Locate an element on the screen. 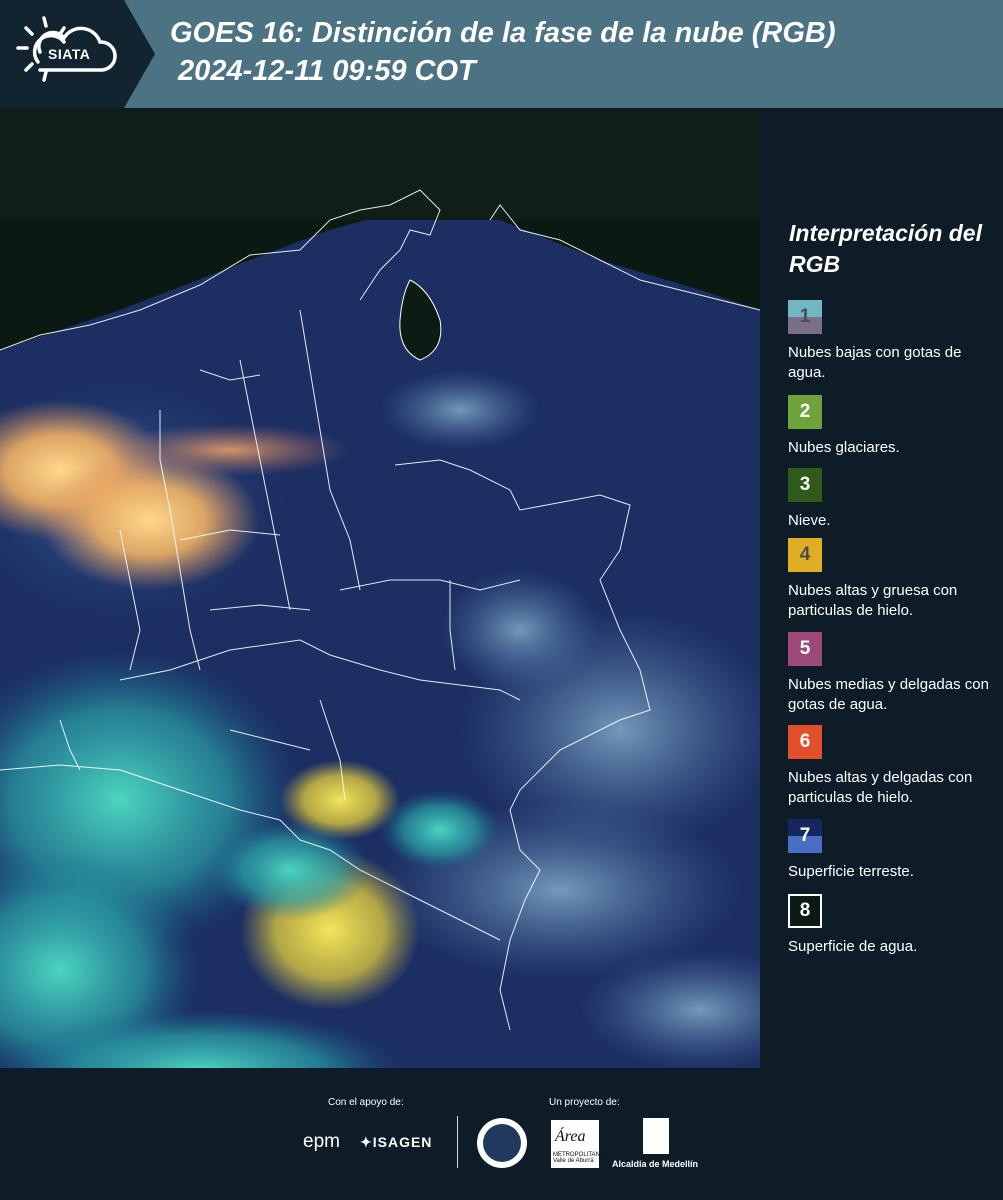 The height and width of the screenshot is (1200, 1003). legend-label-3: Nieve. is located at coordinates (809, 520).